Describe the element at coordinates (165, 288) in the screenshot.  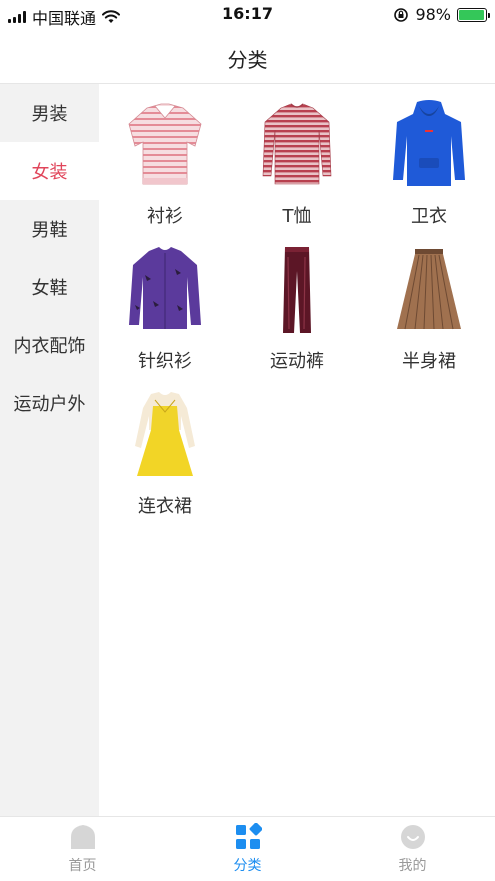
I see `purple-knit-sweater-image` at that location.